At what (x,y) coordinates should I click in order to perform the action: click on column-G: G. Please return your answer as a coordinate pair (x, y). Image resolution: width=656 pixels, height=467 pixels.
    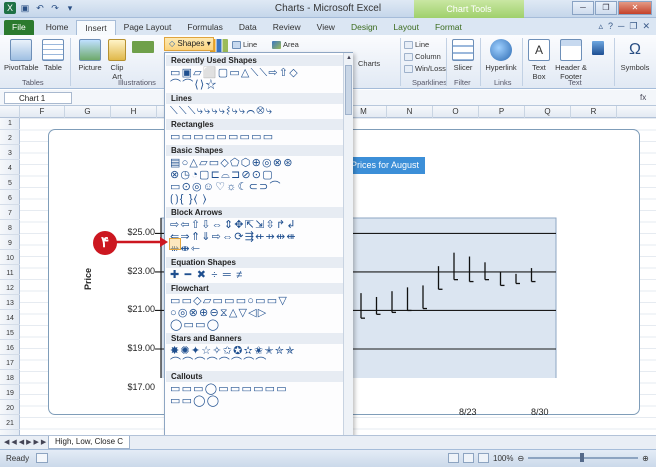
    Looking at the image, I should click on (88, 112).